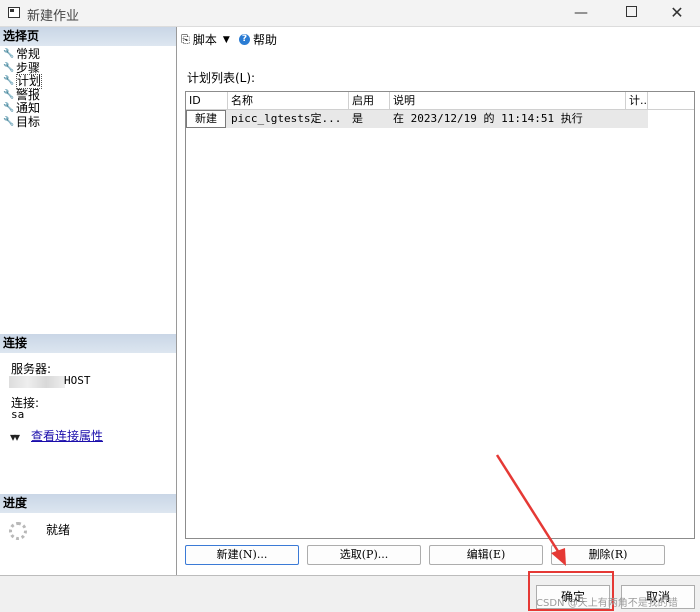 The width and height of the screenshot is (700, 612). Describe the element at coordinates (28, 94) in the screenshot. I see `nav-item-label: 警报` at that location.